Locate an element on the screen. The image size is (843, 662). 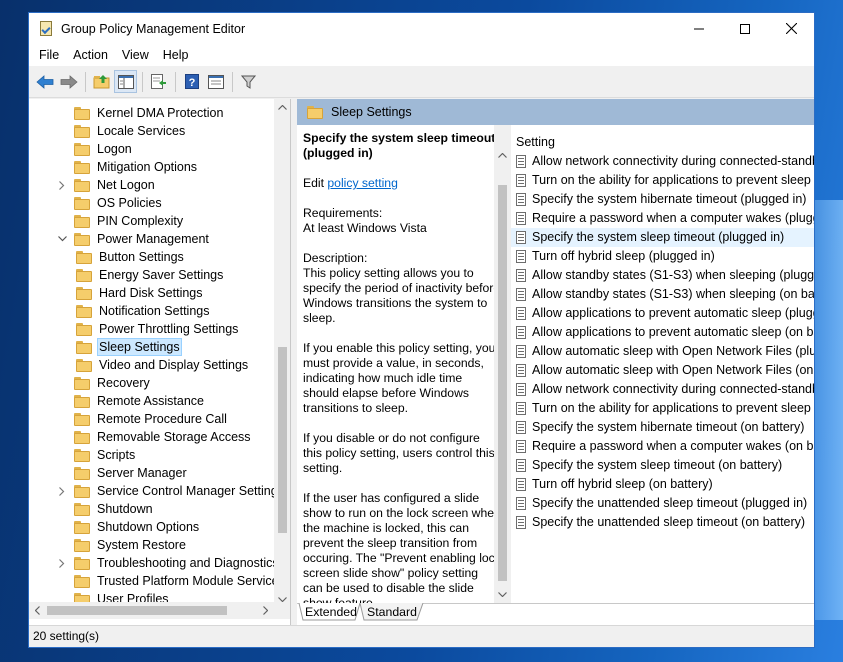
tree-item: Energy Saver Settings is located at coordinates (150, 275).